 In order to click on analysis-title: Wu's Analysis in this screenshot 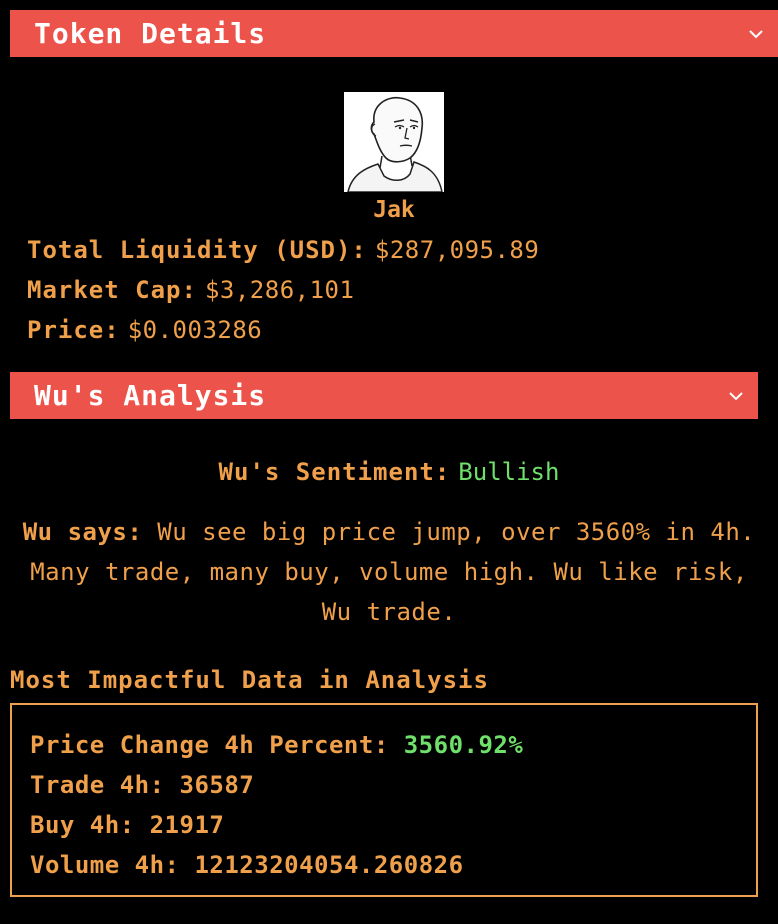, I will do `click(150, 395)`.